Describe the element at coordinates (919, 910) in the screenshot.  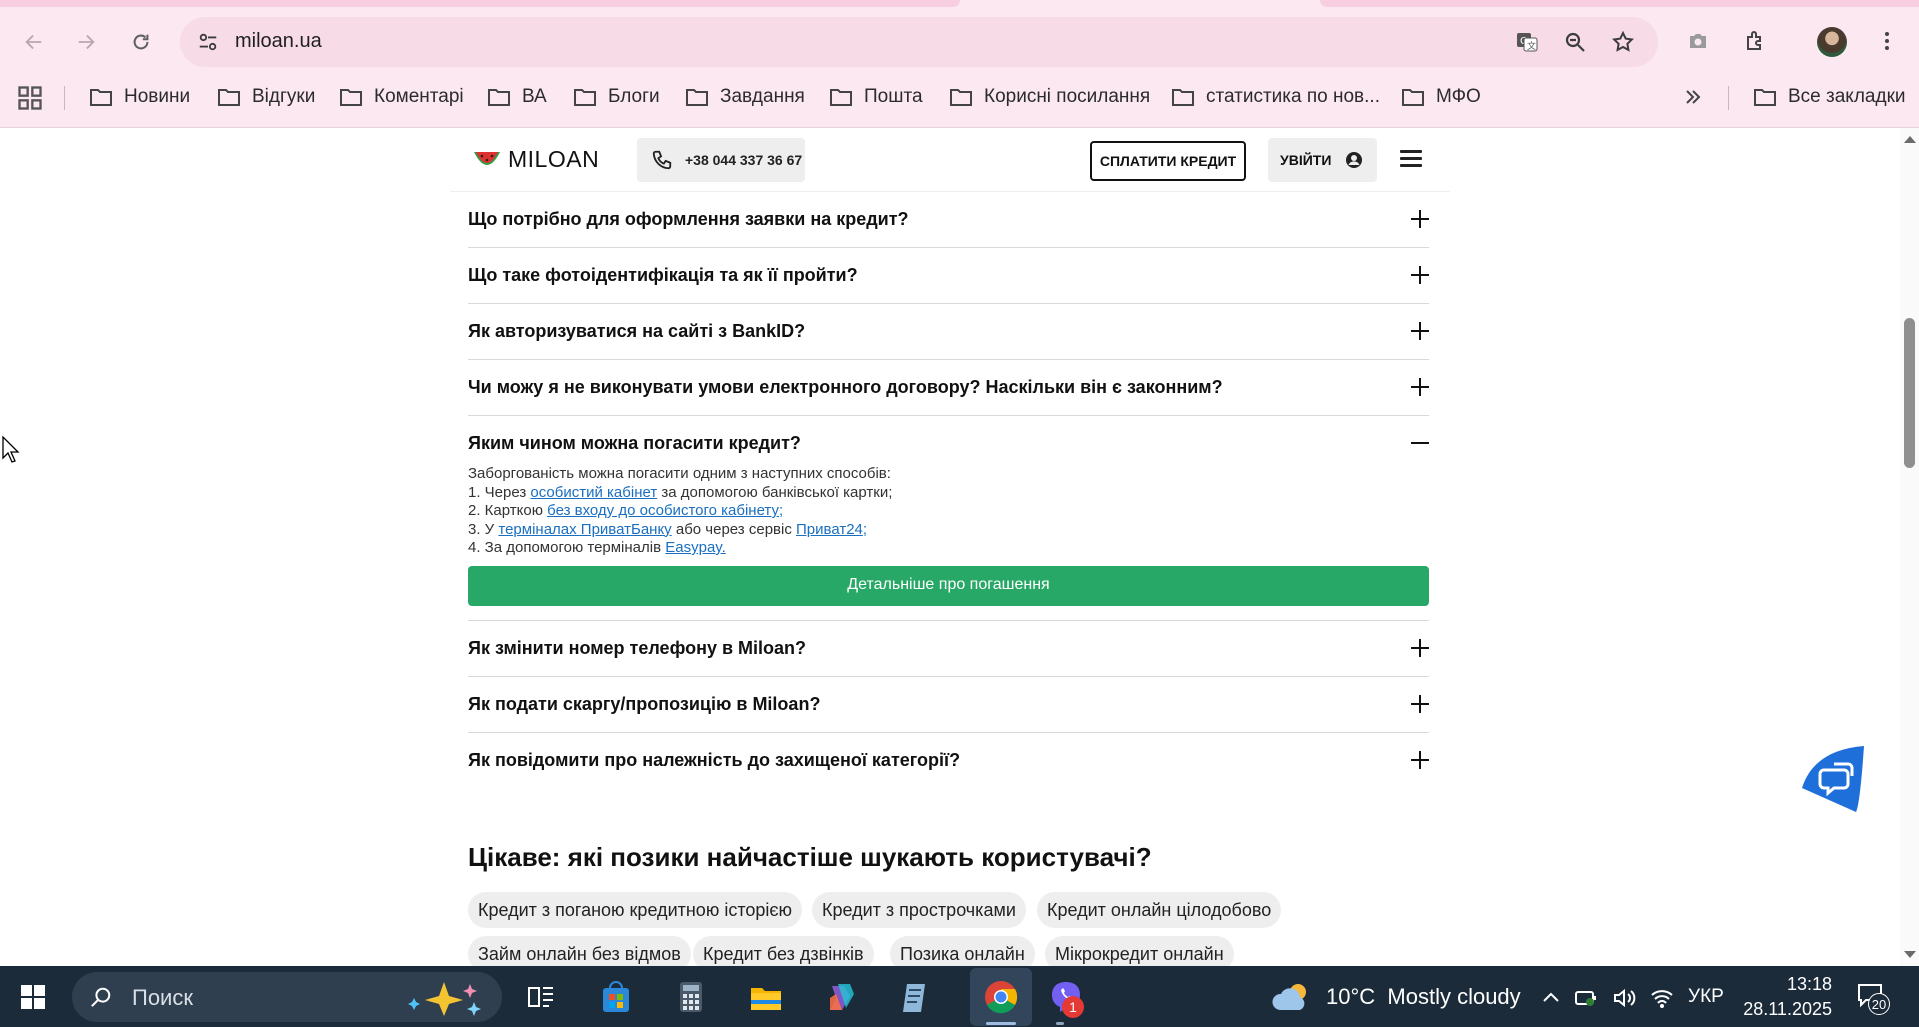
I see `tag-chip: Кредит з прострочками` at that location.